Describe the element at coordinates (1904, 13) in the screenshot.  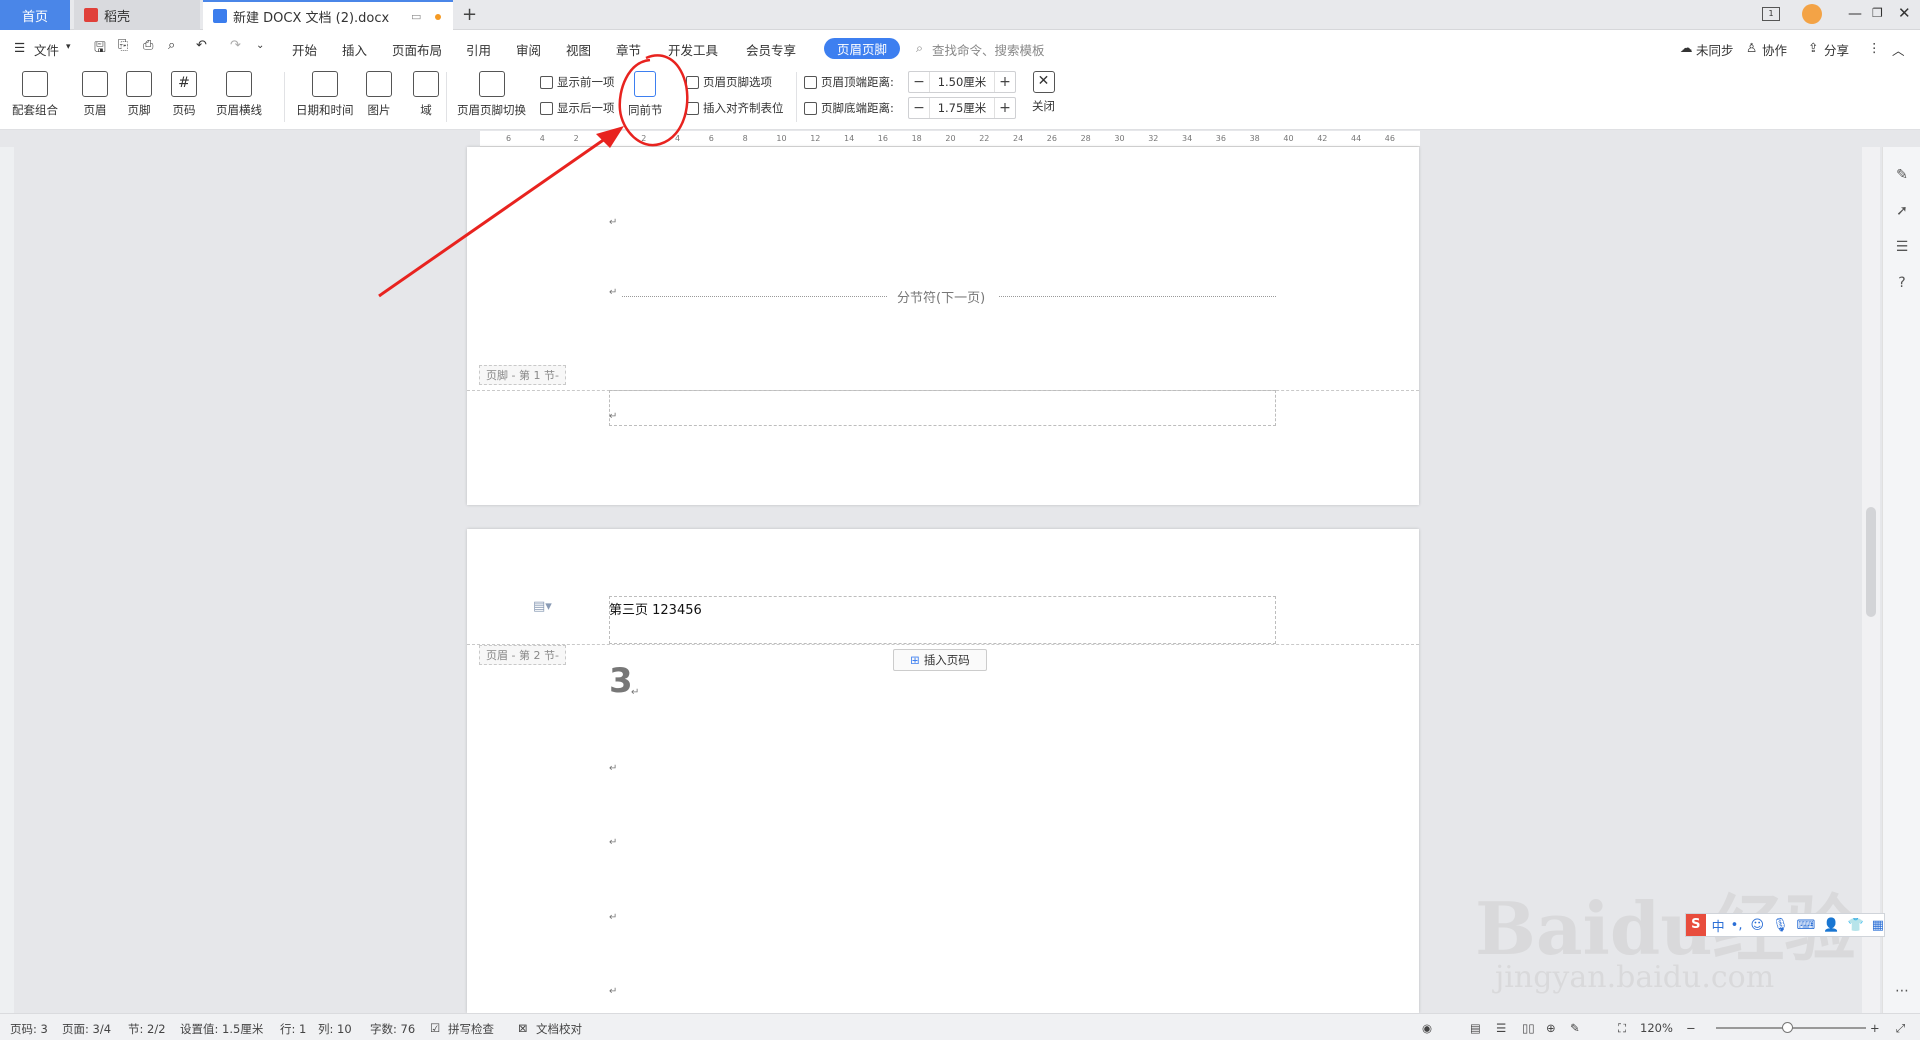
I see `close-window-icon: ✕` at that location.